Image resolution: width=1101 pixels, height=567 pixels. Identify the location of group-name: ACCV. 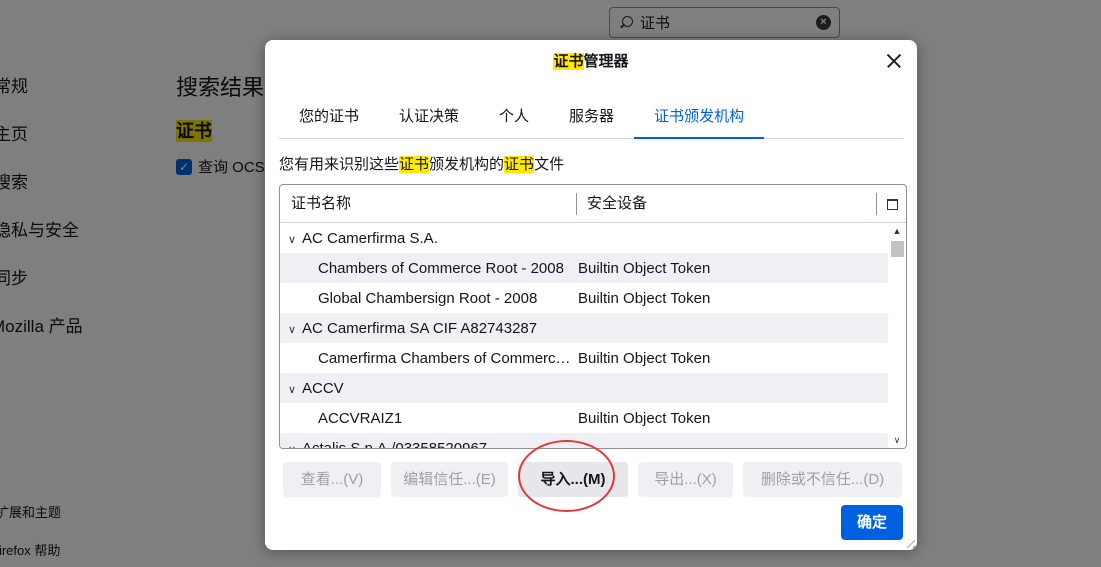
(323, 388).